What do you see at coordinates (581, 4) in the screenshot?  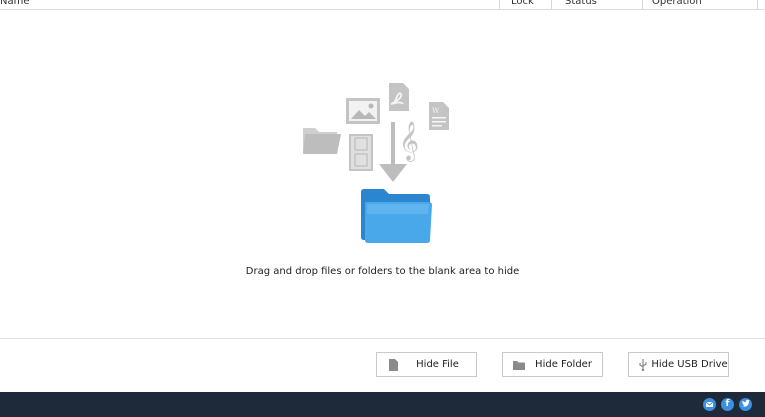 I see `column-status: Status` at bounding box center [581, 4].